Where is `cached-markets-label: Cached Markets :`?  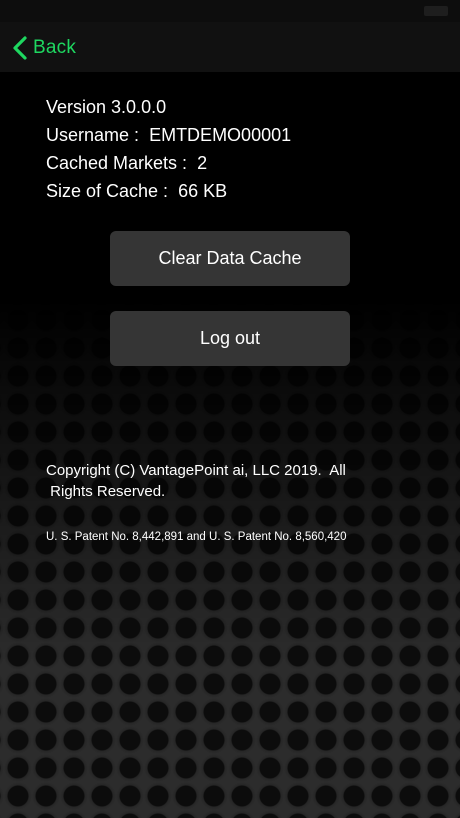 cached-markets-label: Cached Markets : is located at coordinates (117, 163).